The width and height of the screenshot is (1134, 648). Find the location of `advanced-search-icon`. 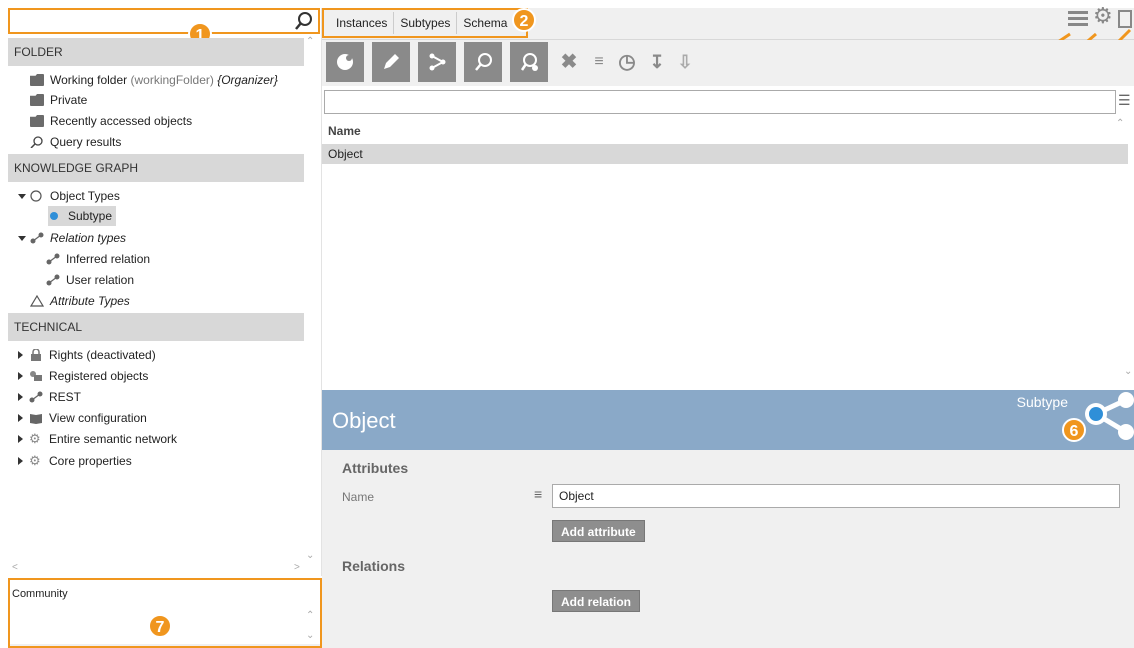

advanced-search-icon is located at coordinates (529, 62).